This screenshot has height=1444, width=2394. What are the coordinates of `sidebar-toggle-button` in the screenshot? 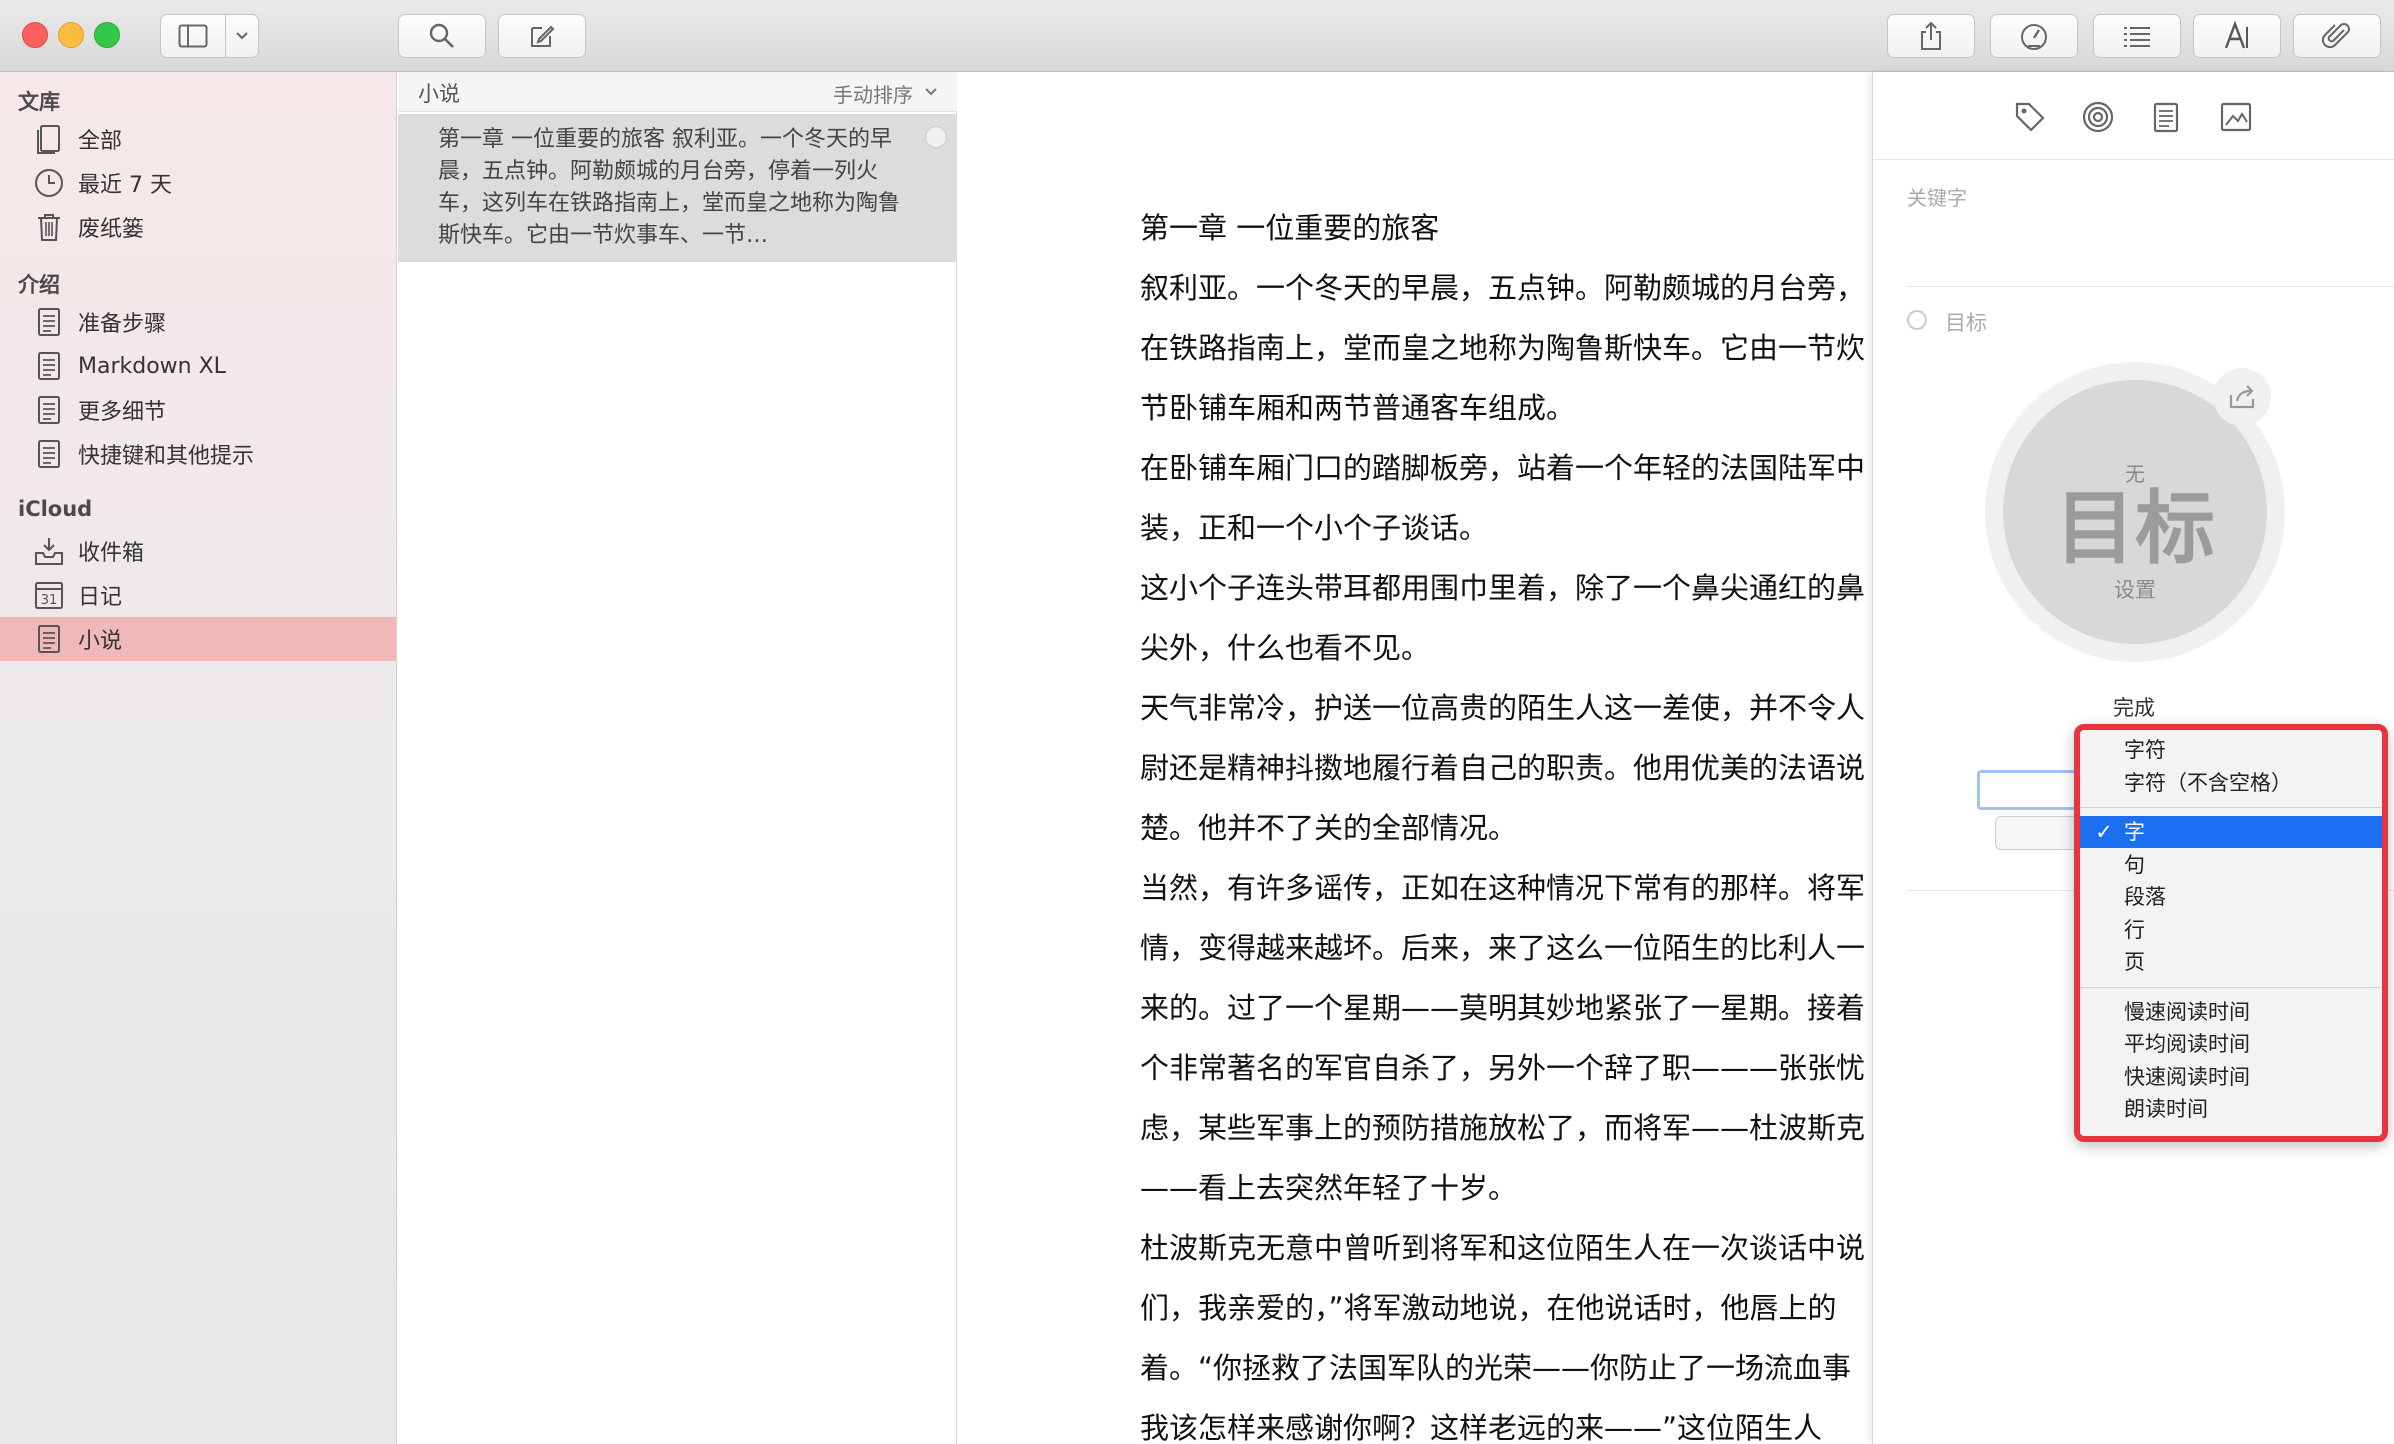 It's located at (193, 36).